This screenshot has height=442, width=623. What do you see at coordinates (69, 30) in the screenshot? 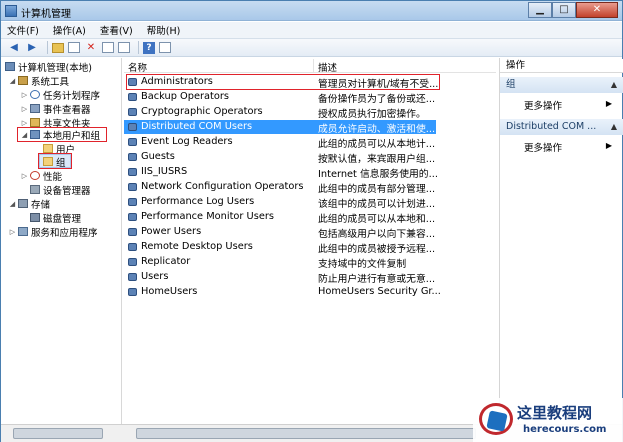
I see `menu-action: 操作(A)` at bounding box center [69, 30].